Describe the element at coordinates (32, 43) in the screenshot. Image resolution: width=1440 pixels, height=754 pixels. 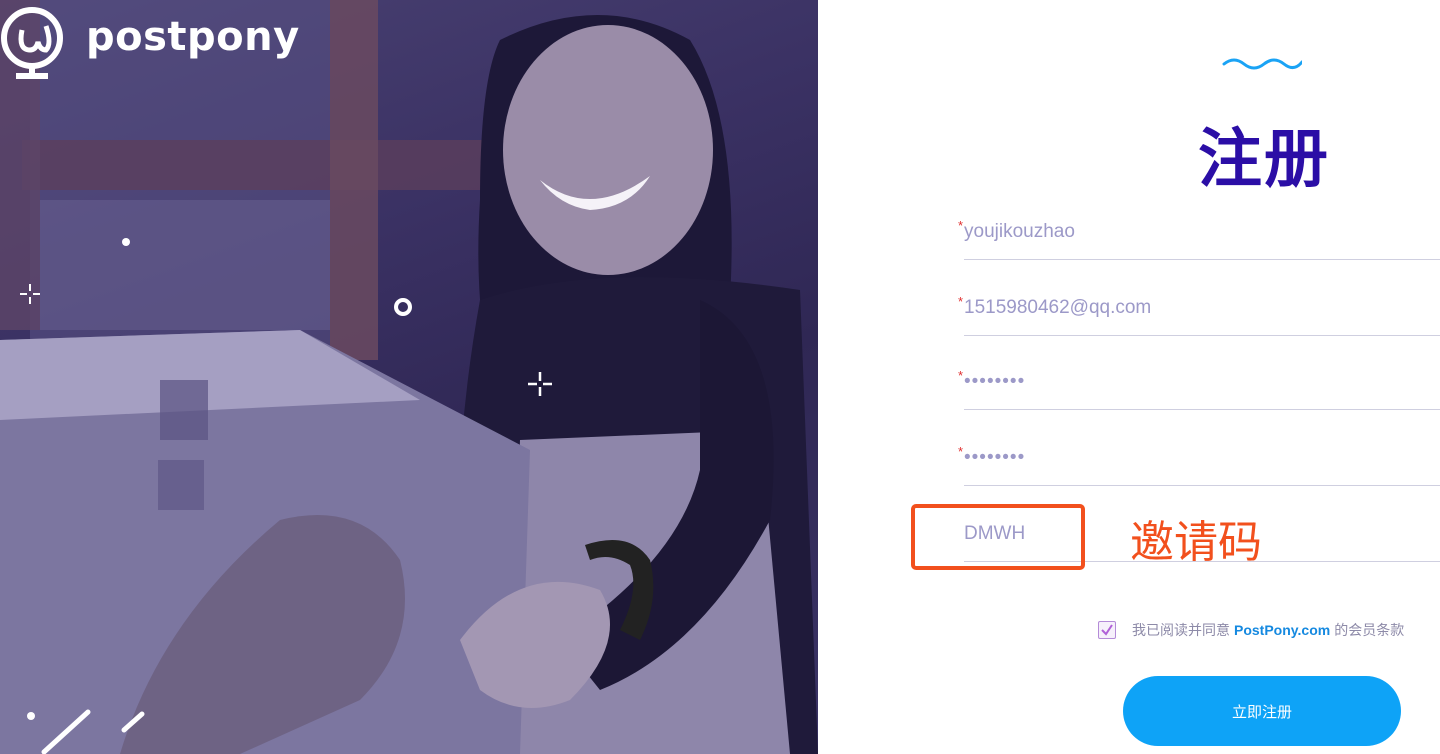
I see `globe-logo-icon` at that location.